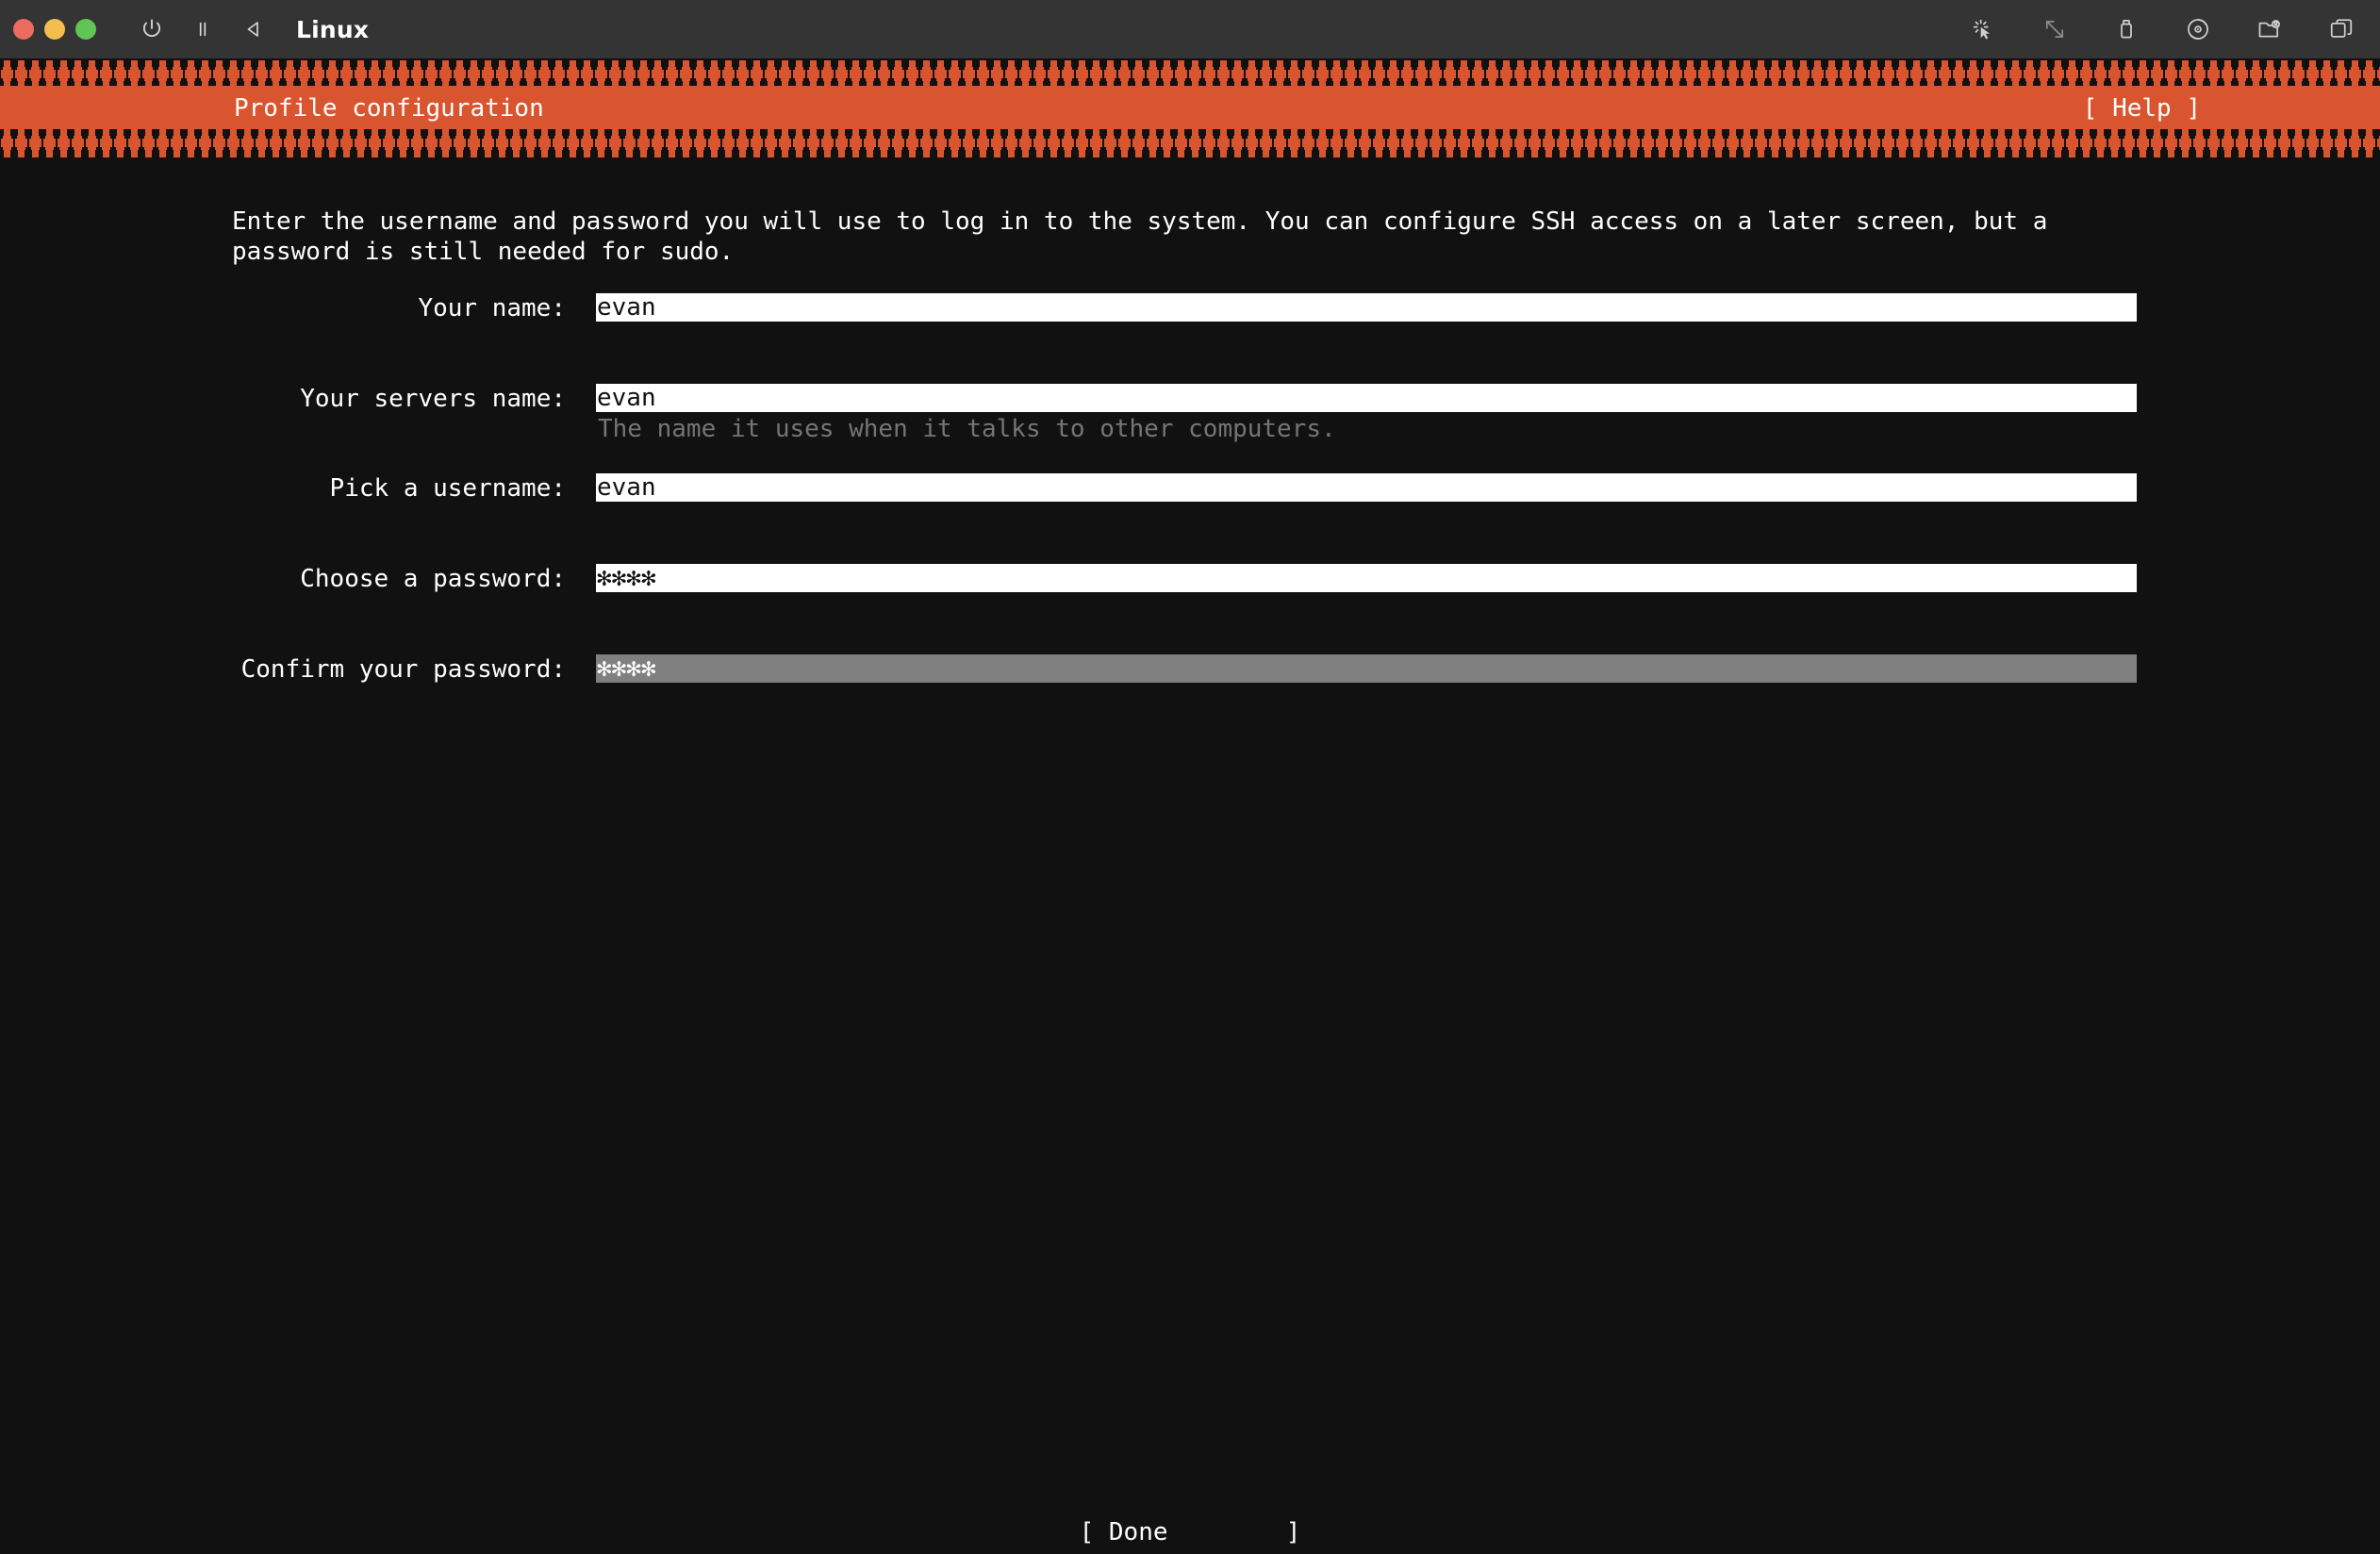 This screenshot has height=1554, width=2380. What do you see at coordinates (1190, 1532) in the screenshot?
I see `done-button: [ Done ]` at bounding box center [1190, 1532].